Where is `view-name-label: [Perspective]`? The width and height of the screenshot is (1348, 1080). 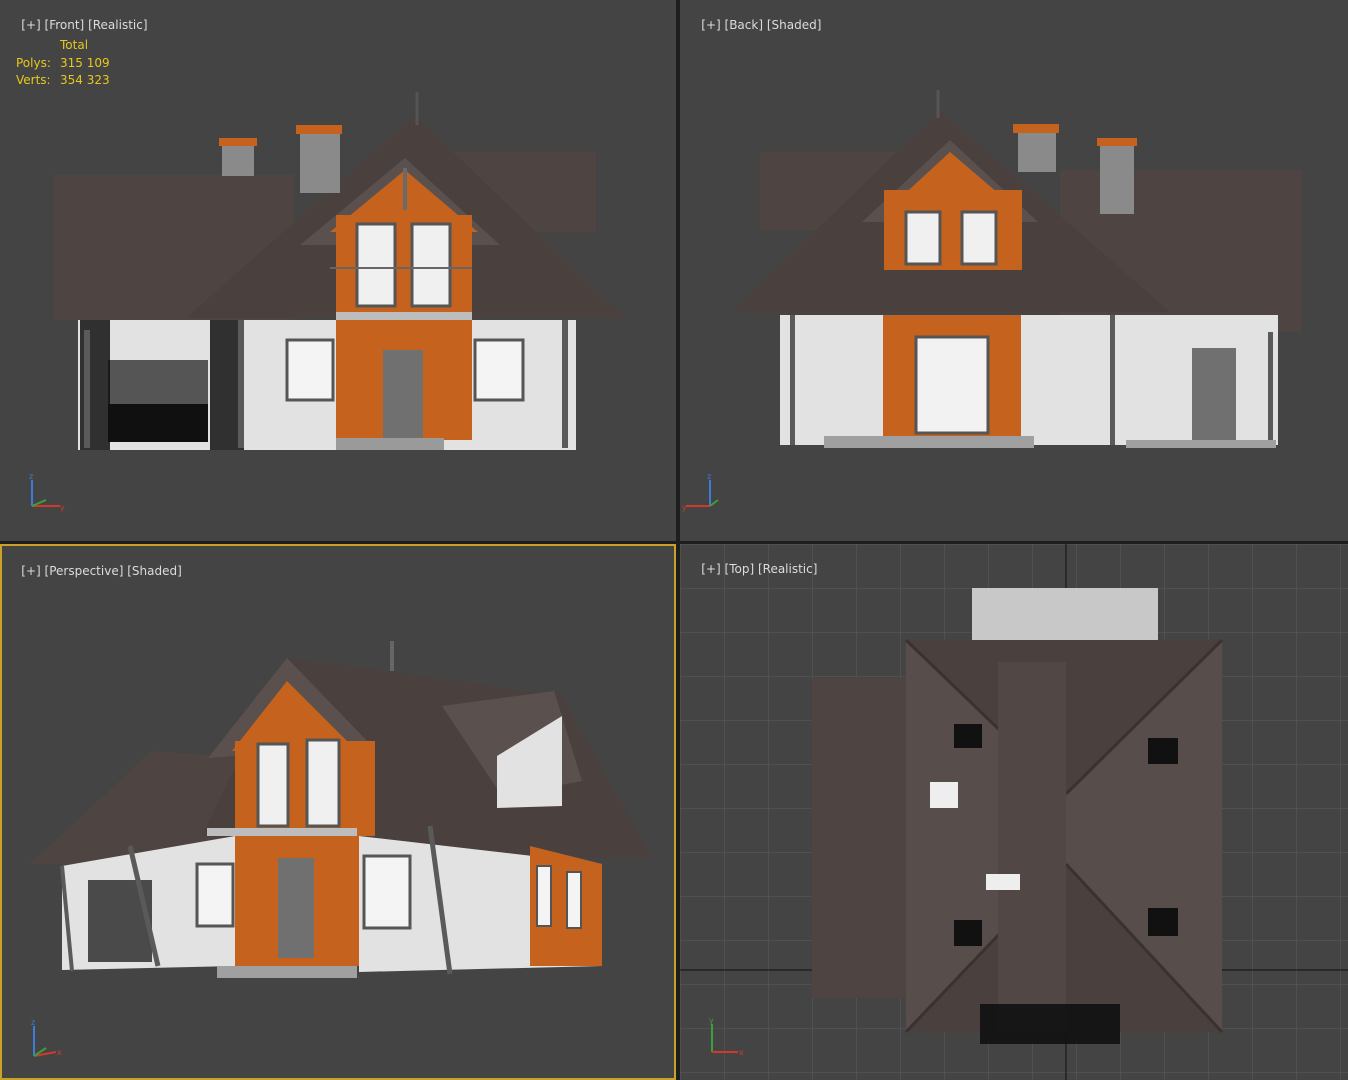
view-name-label: [Perspective] is located at coordinates (84, 571).